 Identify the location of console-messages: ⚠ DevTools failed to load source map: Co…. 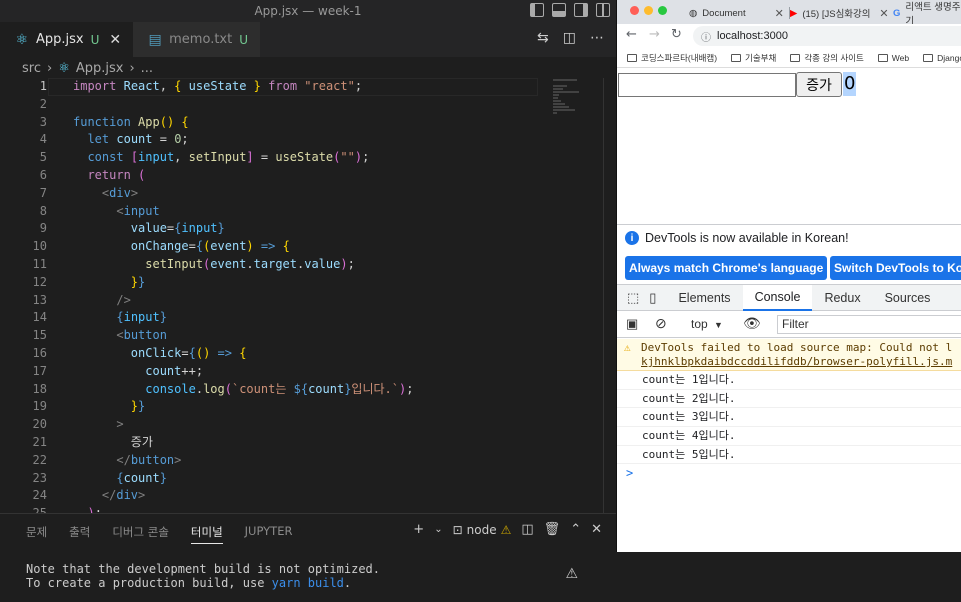
(789, 410).